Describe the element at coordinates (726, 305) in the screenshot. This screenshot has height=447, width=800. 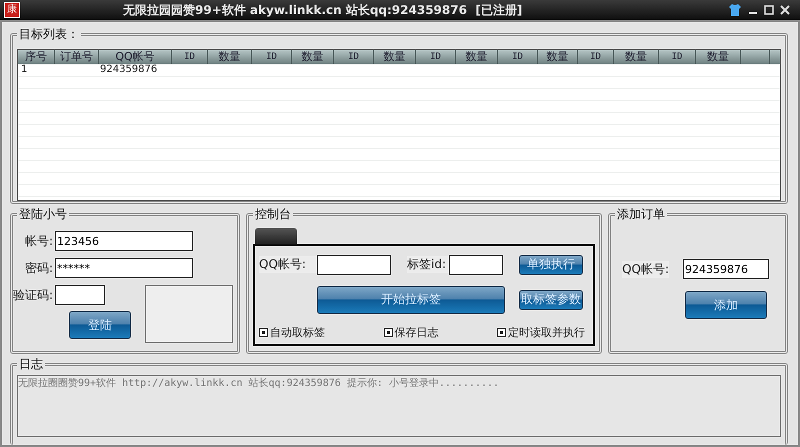
I see `add-button: 添加` at that location.